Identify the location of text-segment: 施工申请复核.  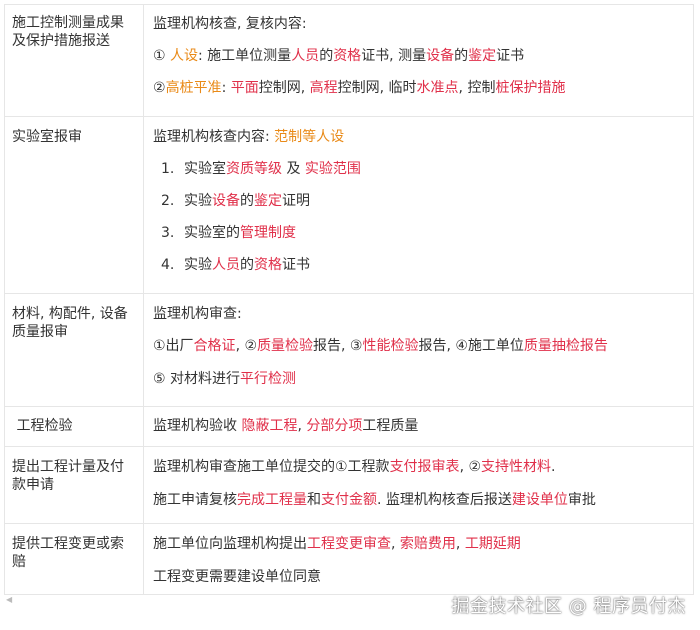
(195, 500).